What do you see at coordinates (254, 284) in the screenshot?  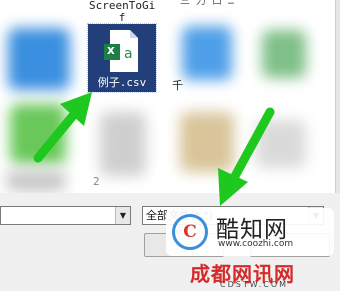 I see `site-banner-url: CDSTW.COM` at bounding box center [254, 284].